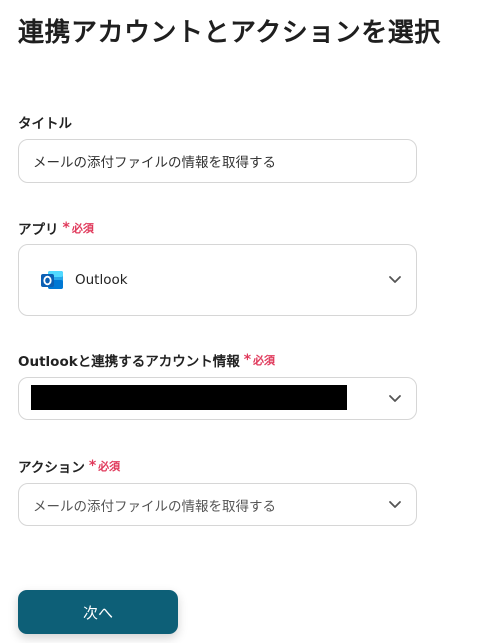 Image resolution: width=481 pixels, height=643 pixels. I want to click on page-title: 連携アカウントとアクションを選択, so click(229, 33).